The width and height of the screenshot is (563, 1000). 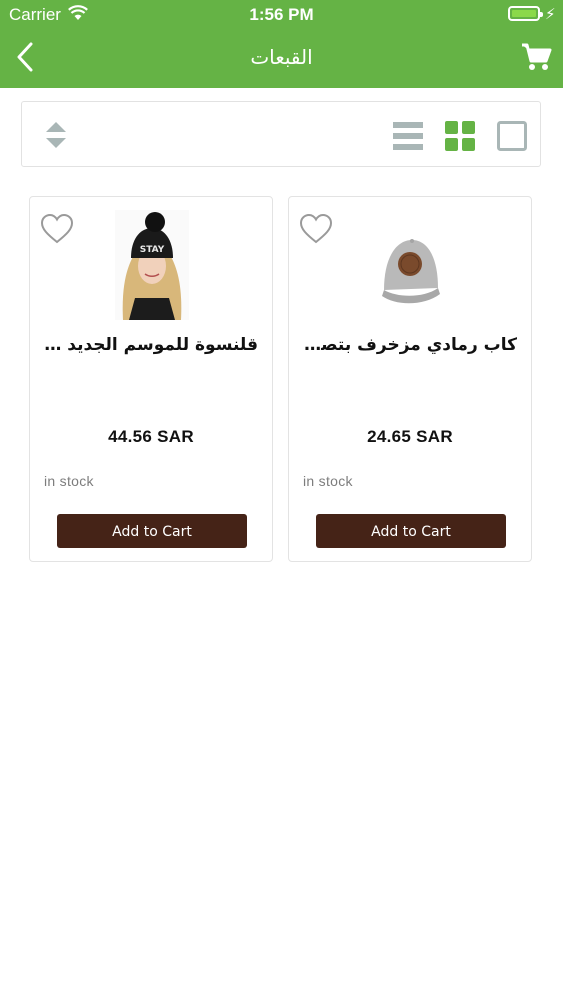 What do you see at coordinates (536, 57) in the screenshot?
I see `shopping-cart-icon` at bounding box center [536, 57].